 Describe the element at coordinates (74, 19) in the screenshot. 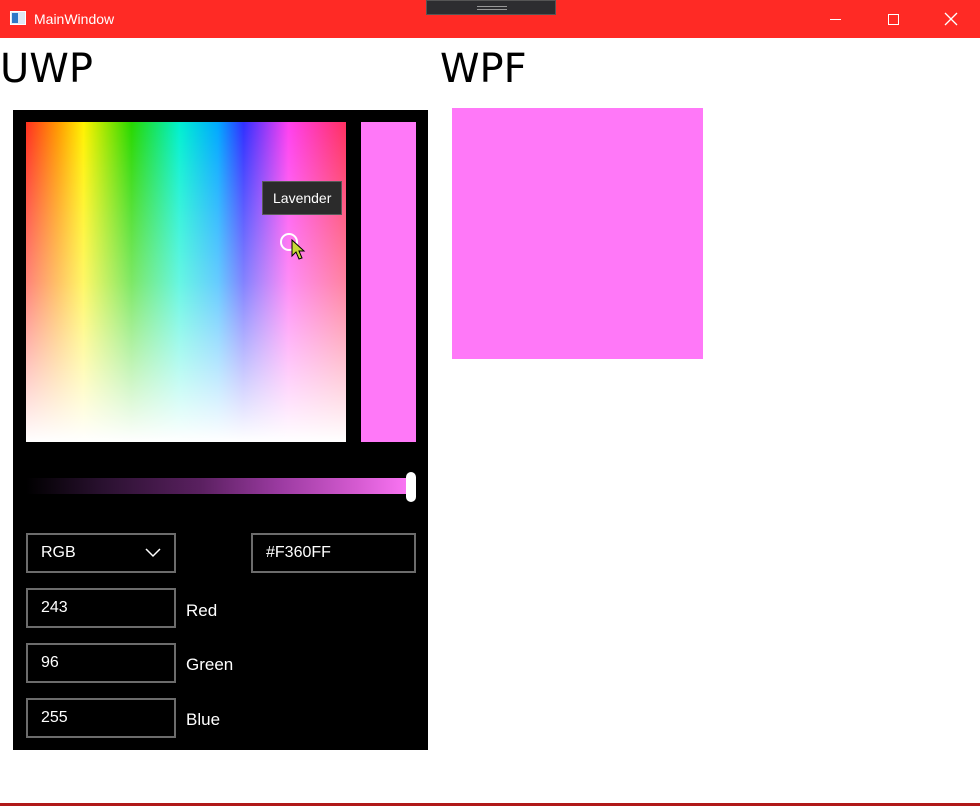

I see `window-title: MainWindow` at that location.